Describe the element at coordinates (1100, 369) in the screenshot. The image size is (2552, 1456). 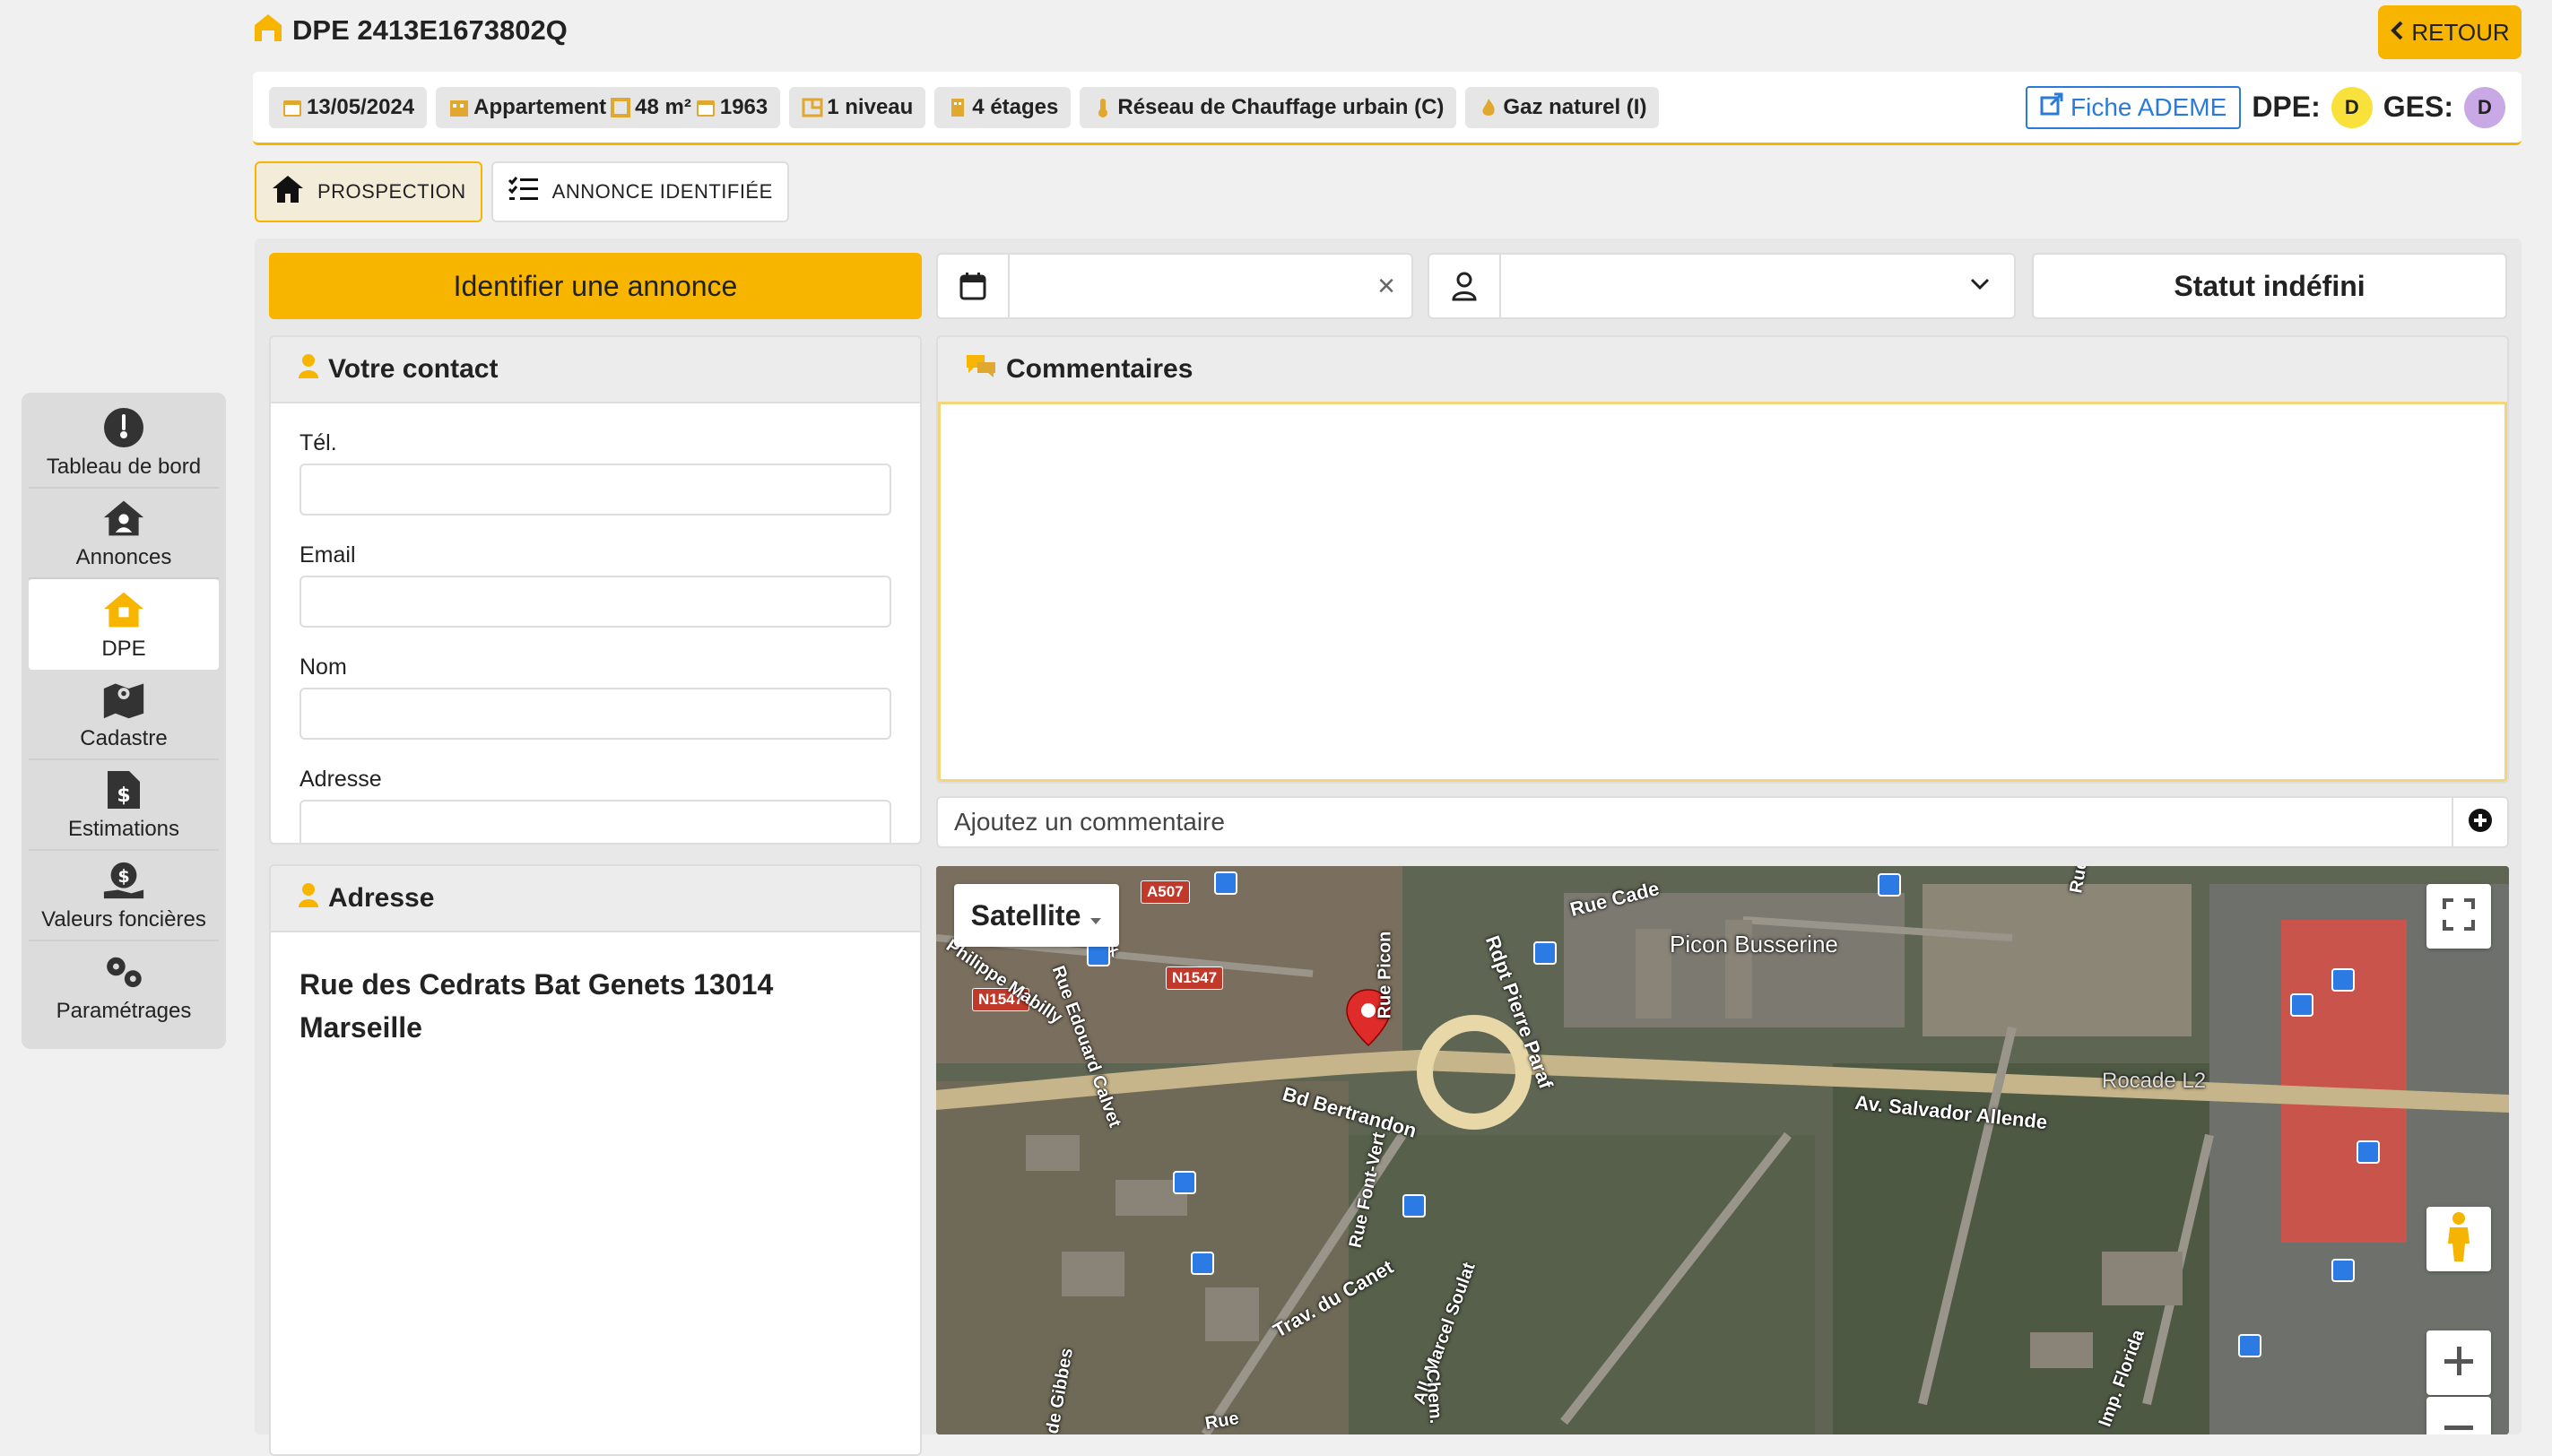
I see `comments-card-title: Commentaires` at that location.